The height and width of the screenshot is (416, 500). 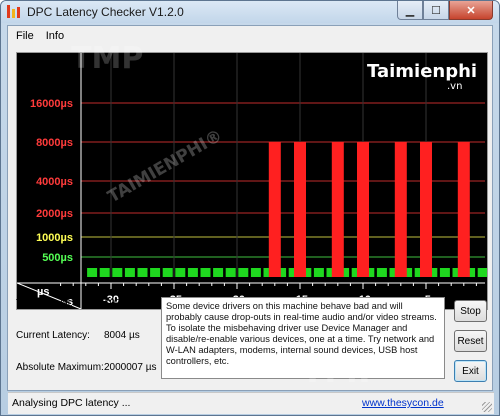 I want to click on minimize-button: ▁, so click(x=410, y=10).